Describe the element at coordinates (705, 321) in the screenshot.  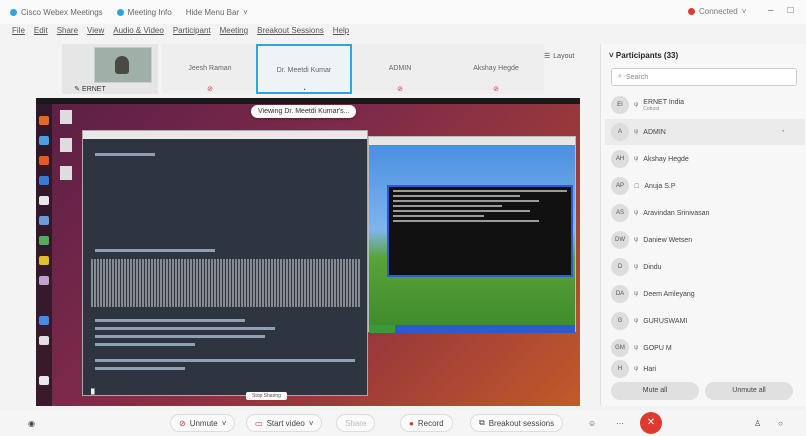
I see `participant-row: G ψ GURUSWAMI` at that location.